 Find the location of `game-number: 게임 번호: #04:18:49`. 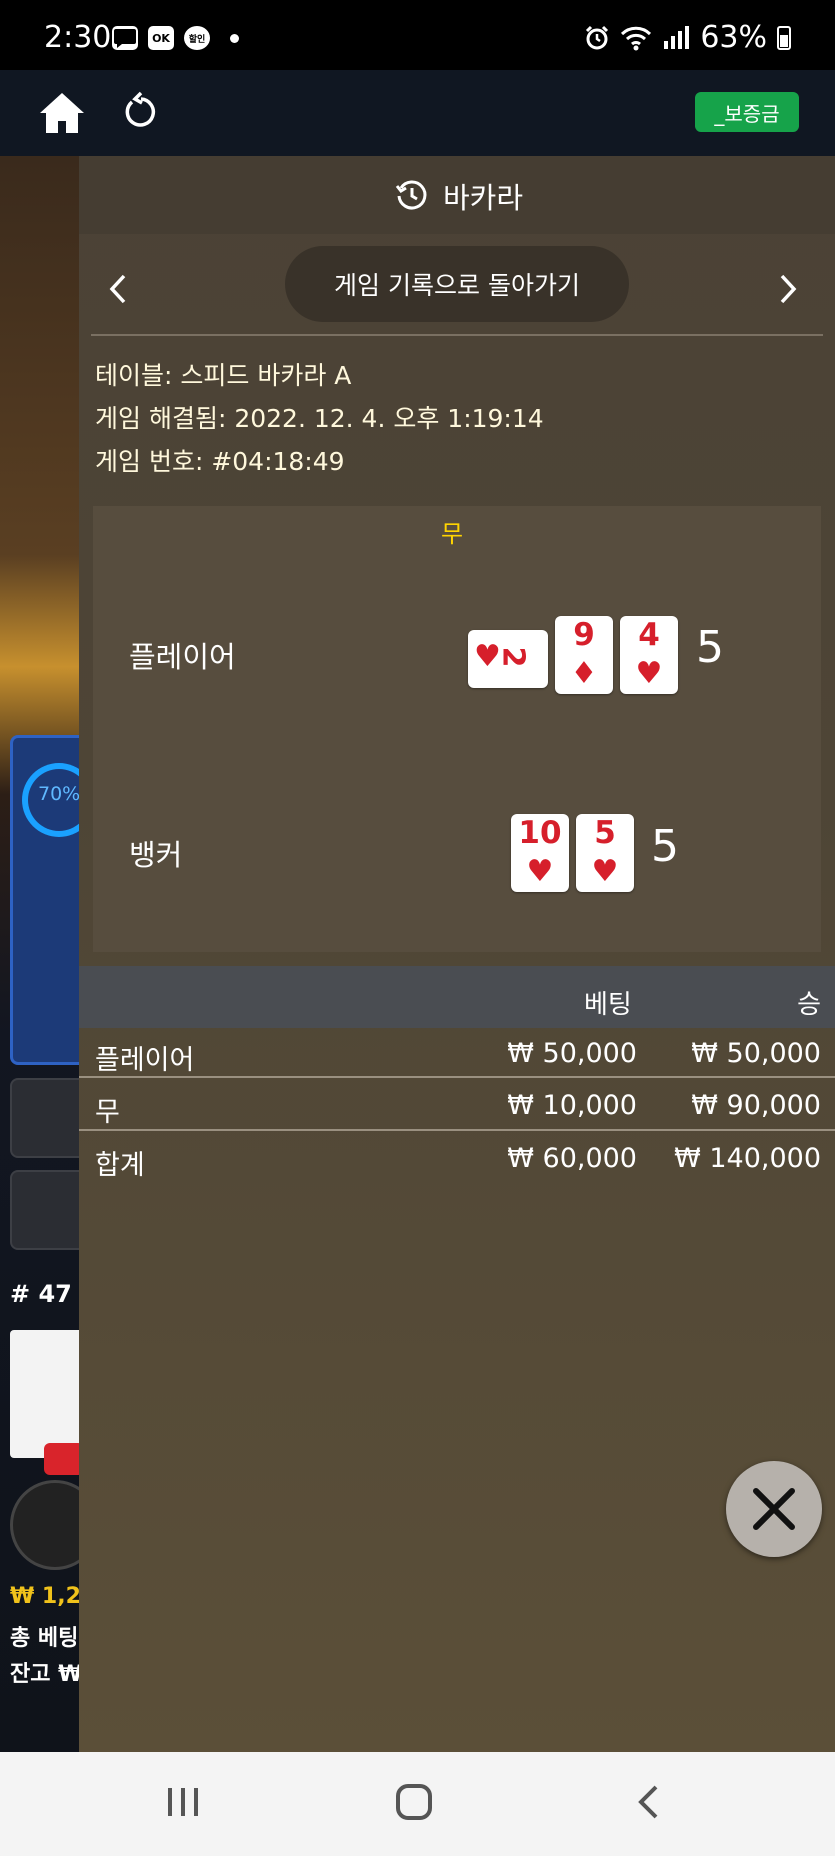

game-number: 게임 번호: #04:18:49 is located at coordinates (220, 461).